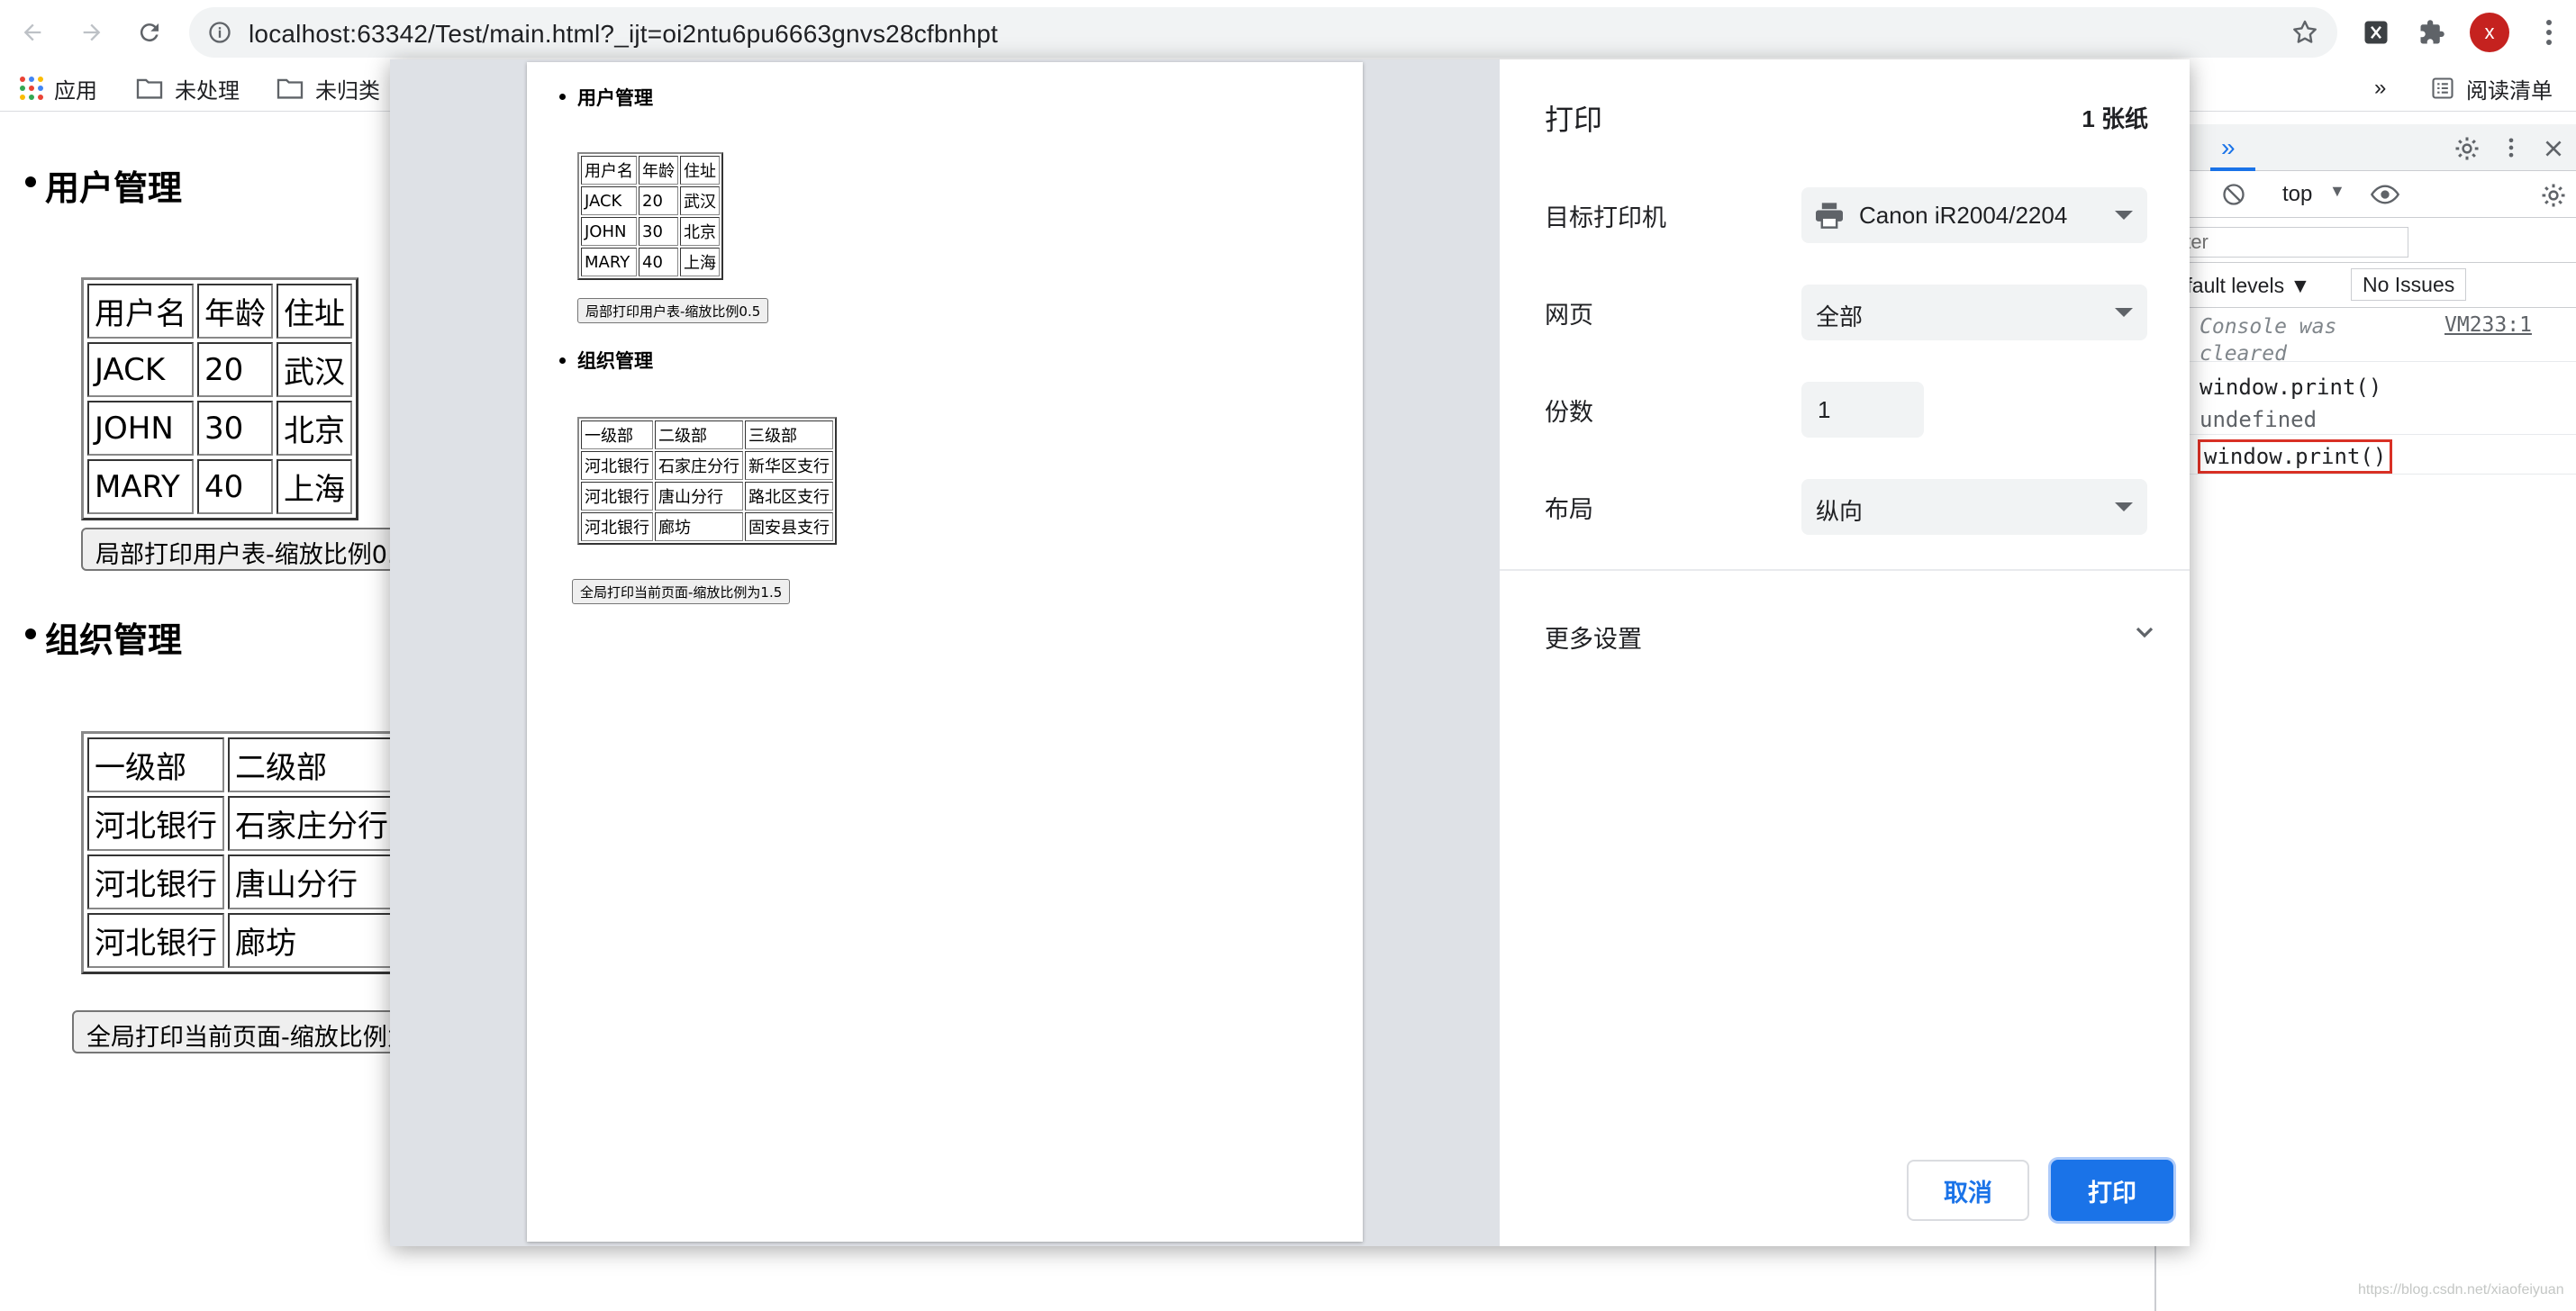  Describe the element at coordinates (789, 434) in the screenshot. I see `table-cell: 三级部` at that location.